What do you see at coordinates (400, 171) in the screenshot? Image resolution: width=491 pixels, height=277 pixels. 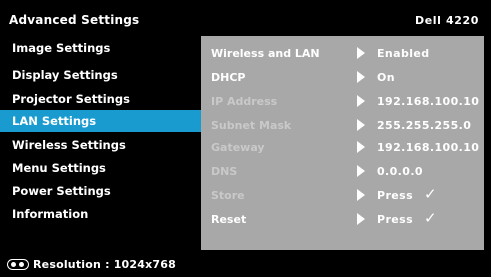 I see `setting-value: 0.0.0.0` at bounding box center [400, 171].